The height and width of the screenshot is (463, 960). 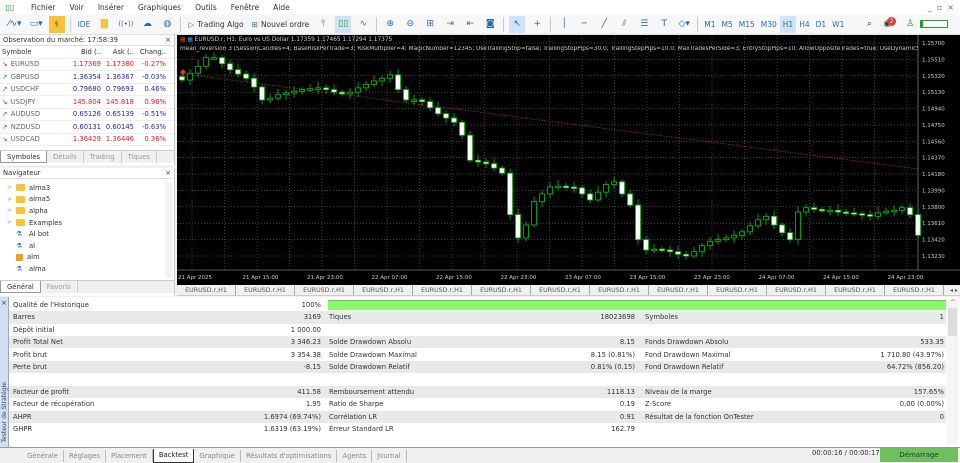 What do you see at coordinates (889, 24) in the screenshot?
I see `notifications-button: ◉2` at bounding box center [889, 24].